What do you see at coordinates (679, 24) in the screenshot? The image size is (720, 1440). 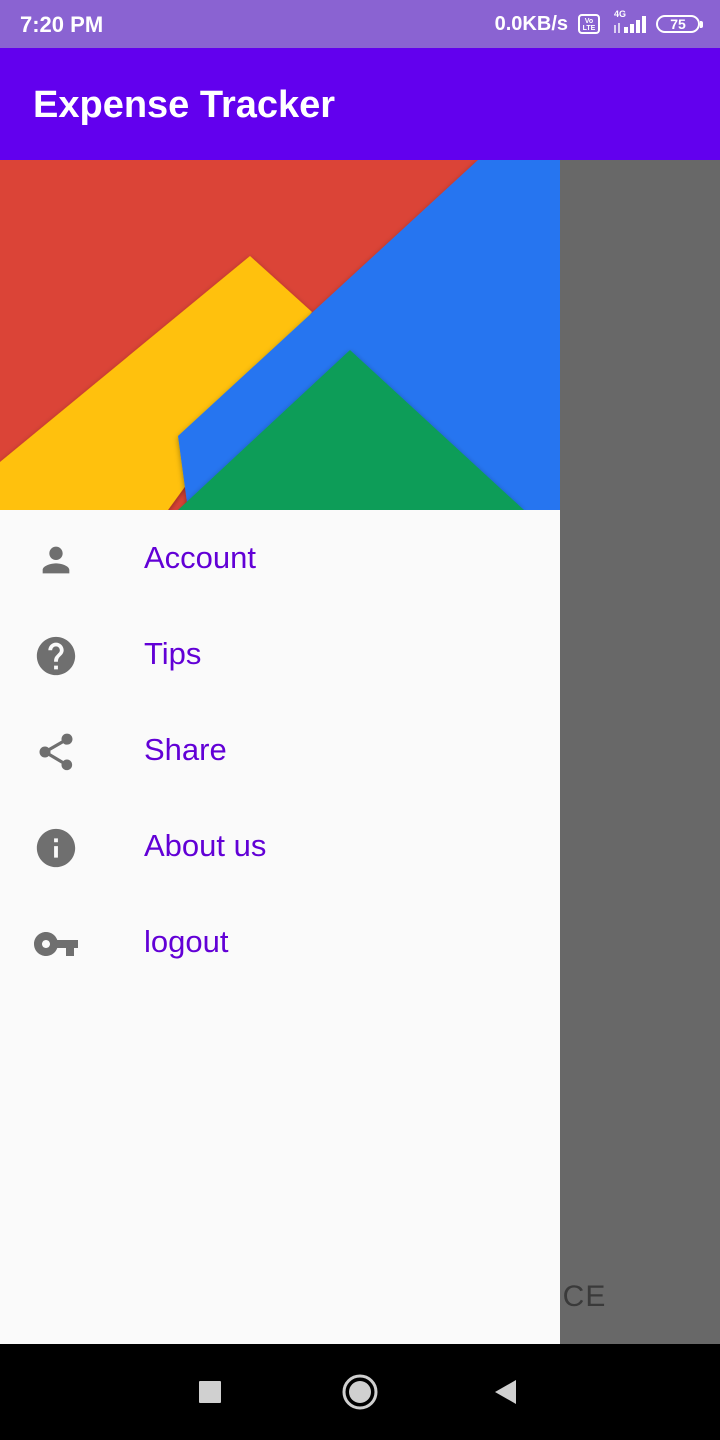 I see `battery-icon: 75` at bounding box center [679, 24].